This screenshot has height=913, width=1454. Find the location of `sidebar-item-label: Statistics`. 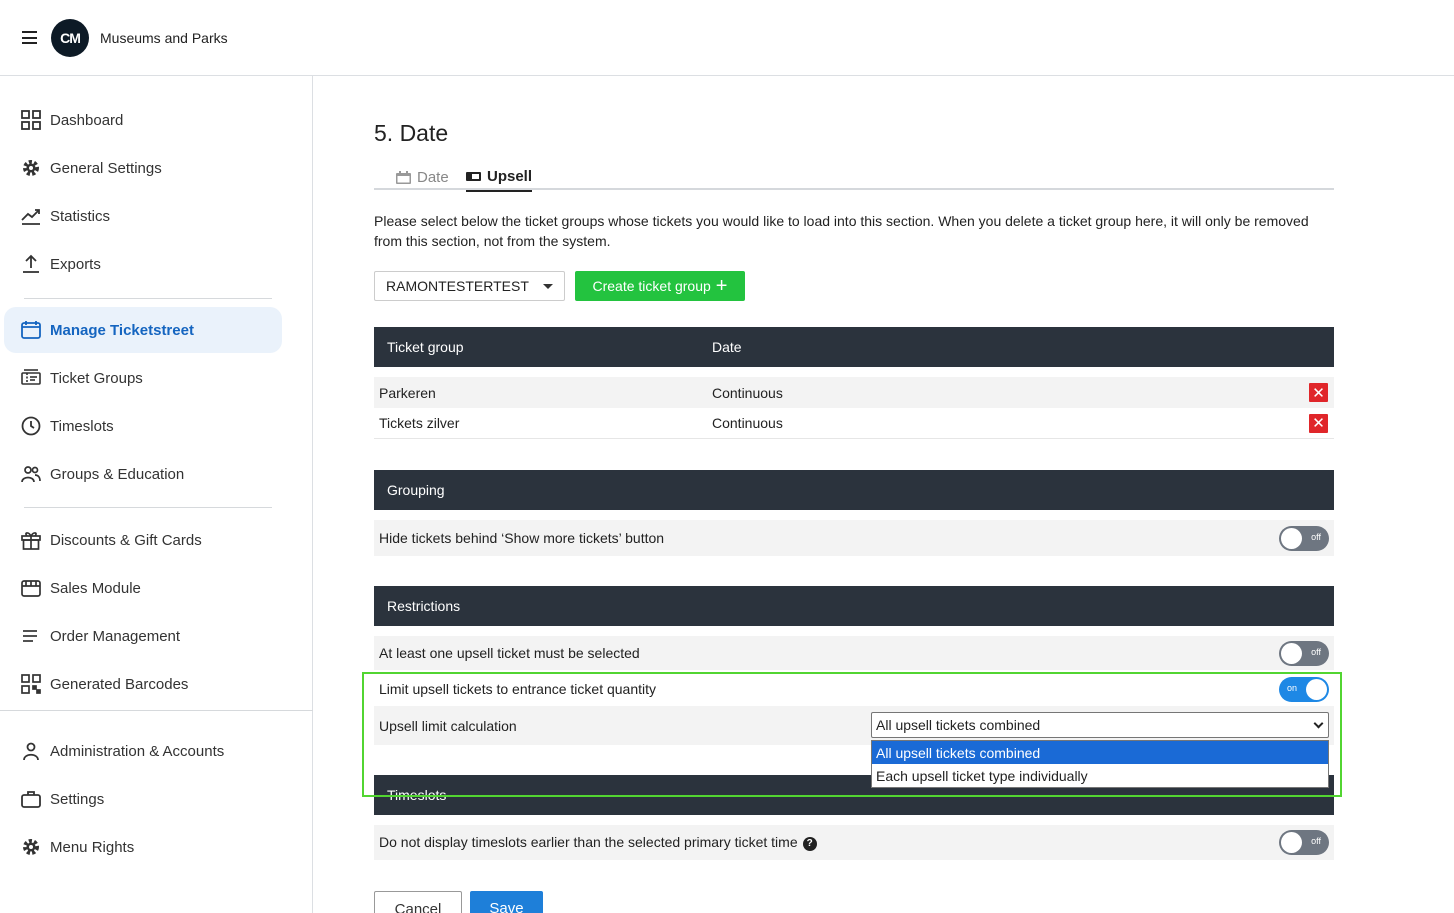

sidebar-item-label: Statistics is located at coordinates (80, 216).